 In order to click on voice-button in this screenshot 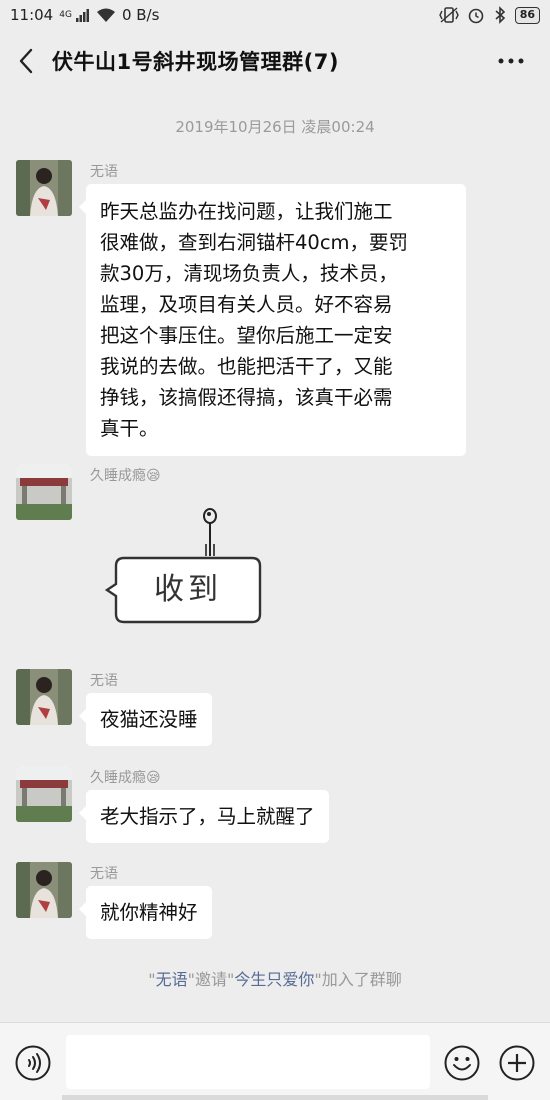, I will do `click(33, 1063)`.